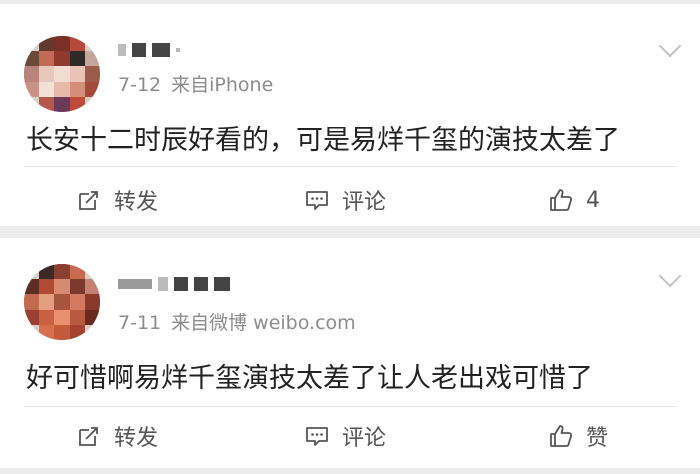  Describe the element at coordinates (578, 436) in the screenshot. I see `like-button: 赞` at that location.